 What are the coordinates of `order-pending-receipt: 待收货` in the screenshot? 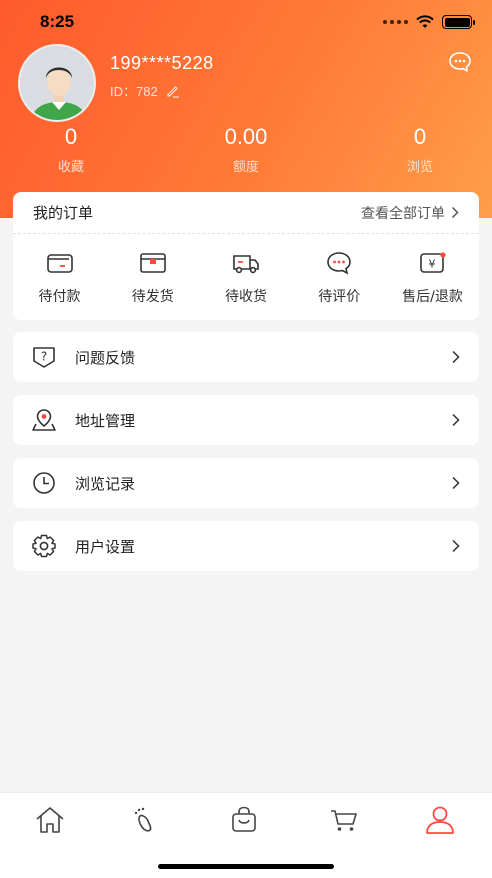 It's located at (246, 277).